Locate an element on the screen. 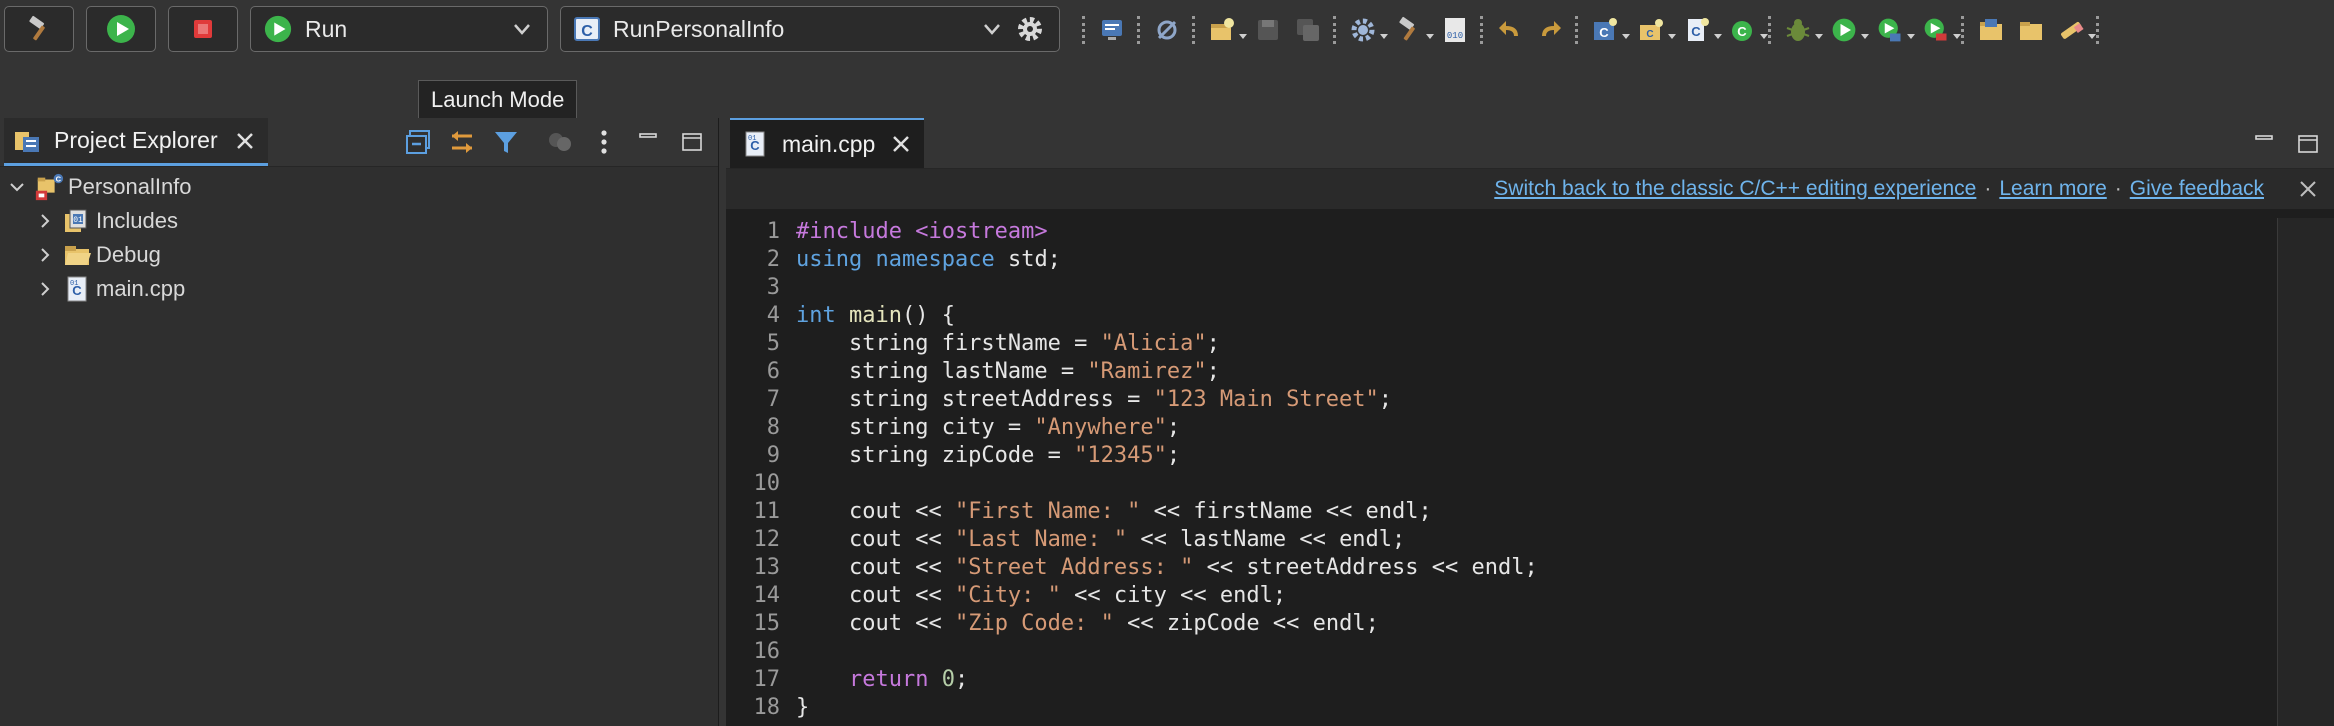  new-cpp-project-icon: C is located at coordinates (1610, 30).